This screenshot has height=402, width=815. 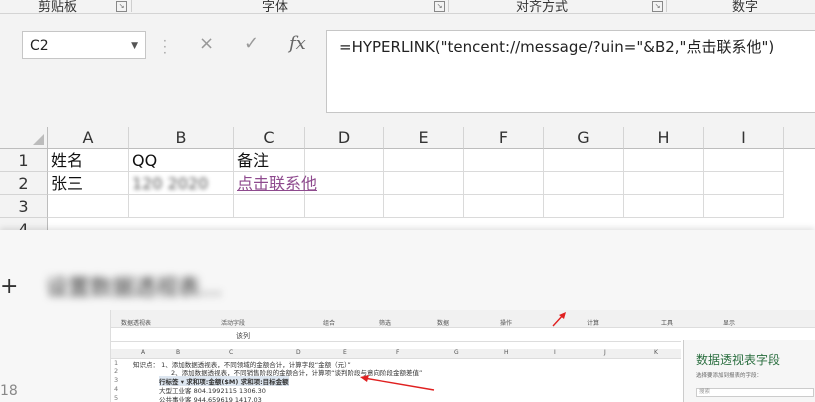 What do you see at coordinates (116, 398) in the screenshot?
I see `embedded-row-number: 5` at bounding box center [116, 398].